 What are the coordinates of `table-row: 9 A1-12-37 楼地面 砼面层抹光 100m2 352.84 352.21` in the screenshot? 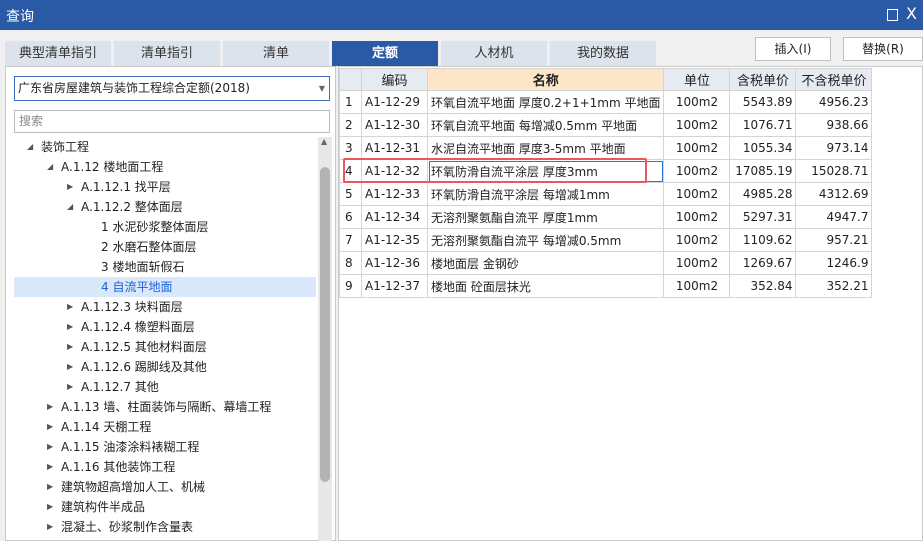 It's located at (606, 286).